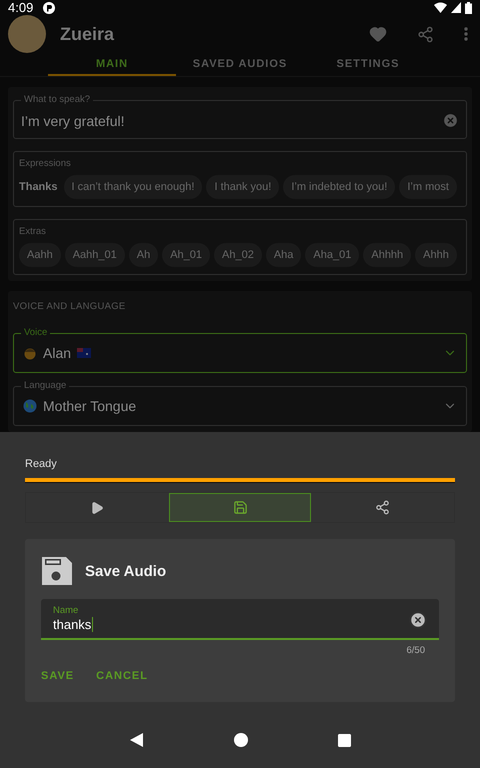 This screenshot has width=480, height=768. What do you see at coordinates (66, 610) in the screenshot?
I see `field-label: Name` at bounding box center [66, 610].